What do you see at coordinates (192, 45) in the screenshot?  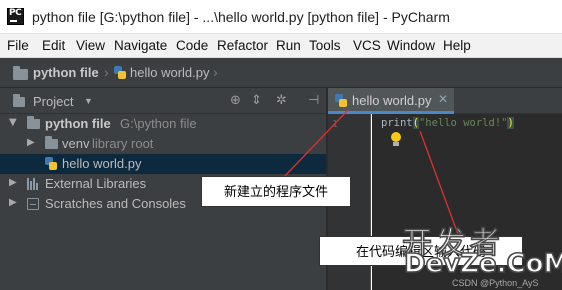 I see `menu-code: Code` at bounding box center [192, 45].